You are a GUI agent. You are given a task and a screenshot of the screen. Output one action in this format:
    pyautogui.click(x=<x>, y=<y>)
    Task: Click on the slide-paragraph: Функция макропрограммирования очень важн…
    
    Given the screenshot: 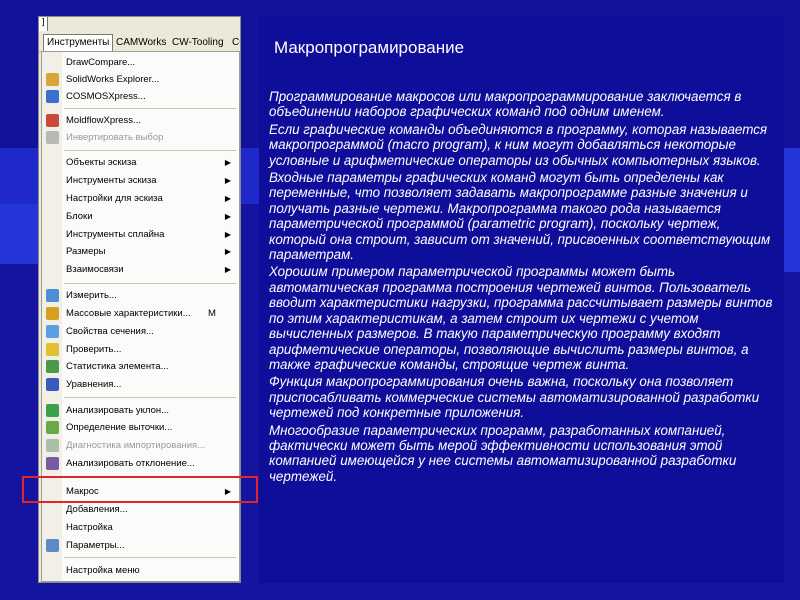 What is the action you would take?
    pyautogui.click(x=514, y=397)
    